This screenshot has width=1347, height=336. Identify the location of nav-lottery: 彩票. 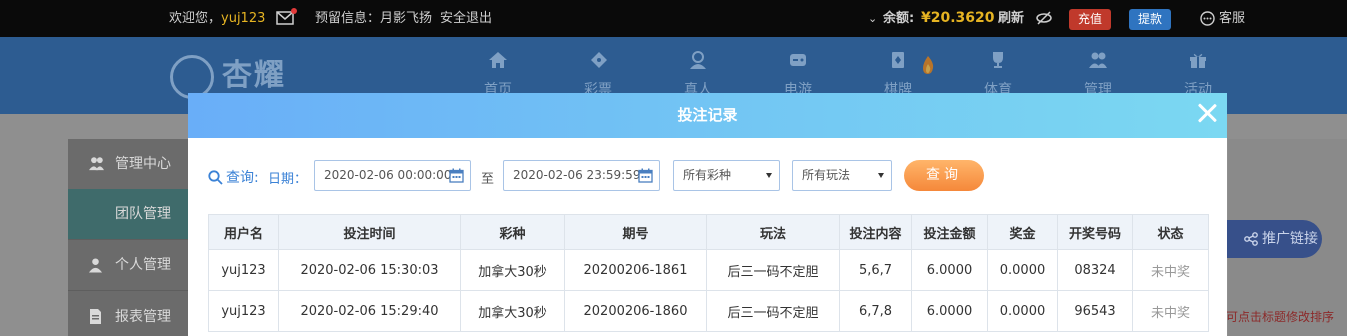
(598, 75).